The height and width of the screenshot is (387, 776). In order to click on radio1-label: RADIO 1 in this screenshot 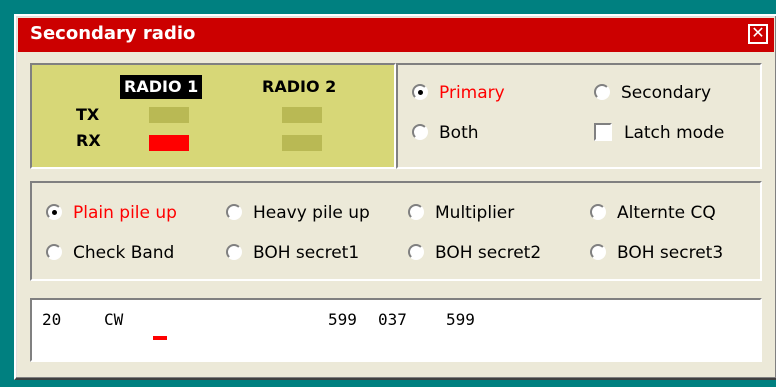, I will do `click(161, 87)`.